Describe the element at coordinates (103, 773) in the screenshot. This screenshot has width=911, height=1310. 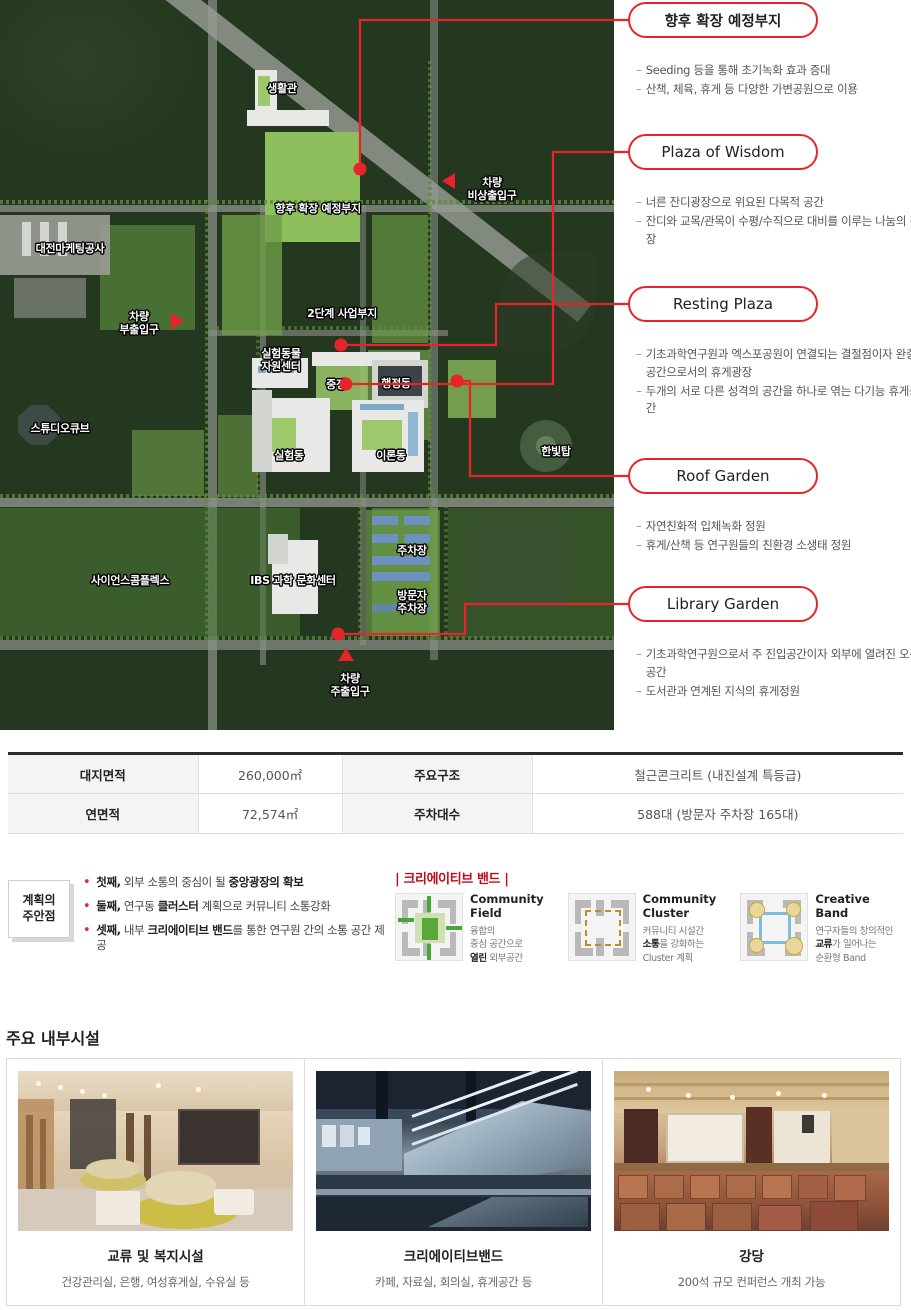
I see `table-header-cell: 대지면적` at that location.